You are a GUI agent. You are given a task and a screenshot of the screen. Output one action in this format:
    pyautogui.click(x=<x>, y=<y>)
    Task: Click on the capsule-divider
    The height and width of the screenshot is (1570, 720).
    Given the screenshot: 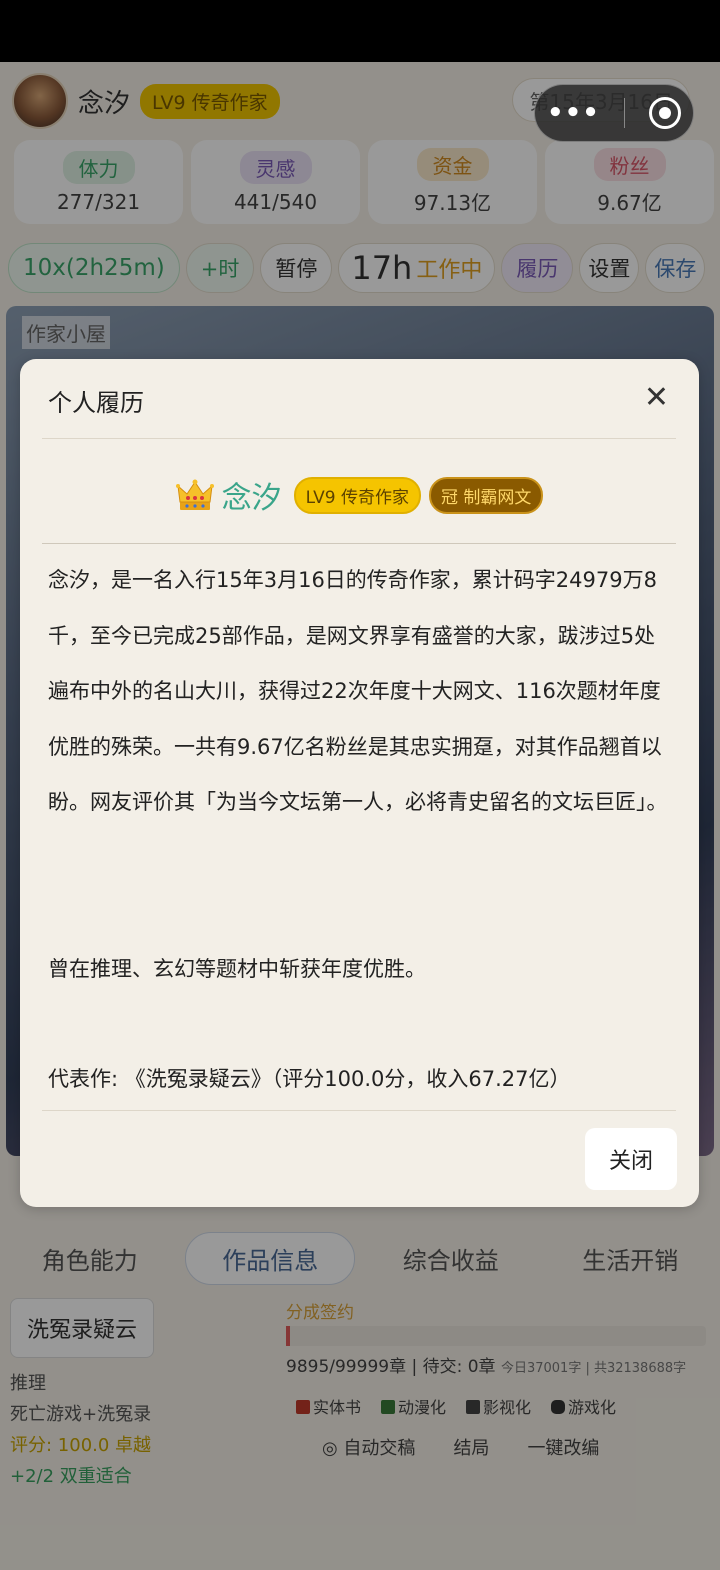 What is the action you would take?
    pyautogui.click(x=624, y=113)
    